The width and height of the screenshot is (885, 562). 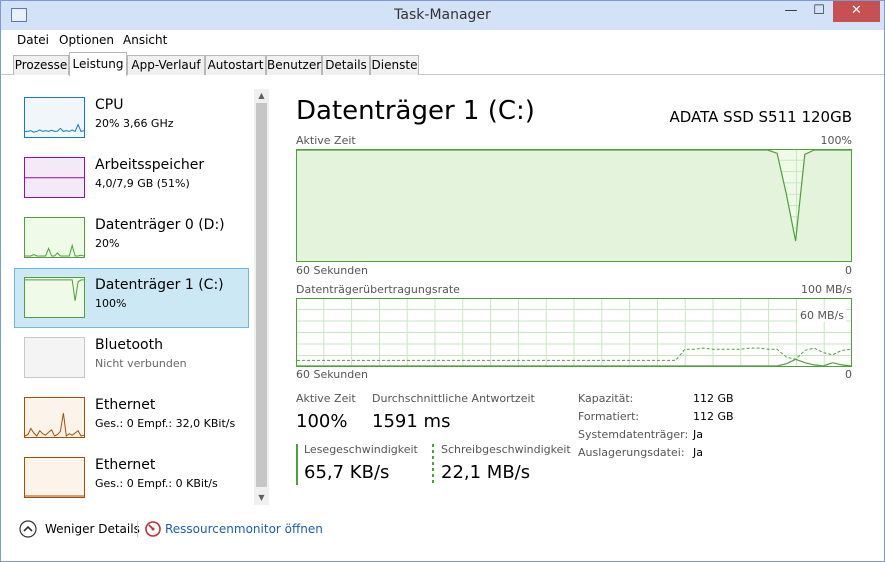 What do you see at coordinates (134, 123) in the screenshot?
I see `sidebar-item-sub: 20% 3,66 GHz` at bounding box center [134, 123].